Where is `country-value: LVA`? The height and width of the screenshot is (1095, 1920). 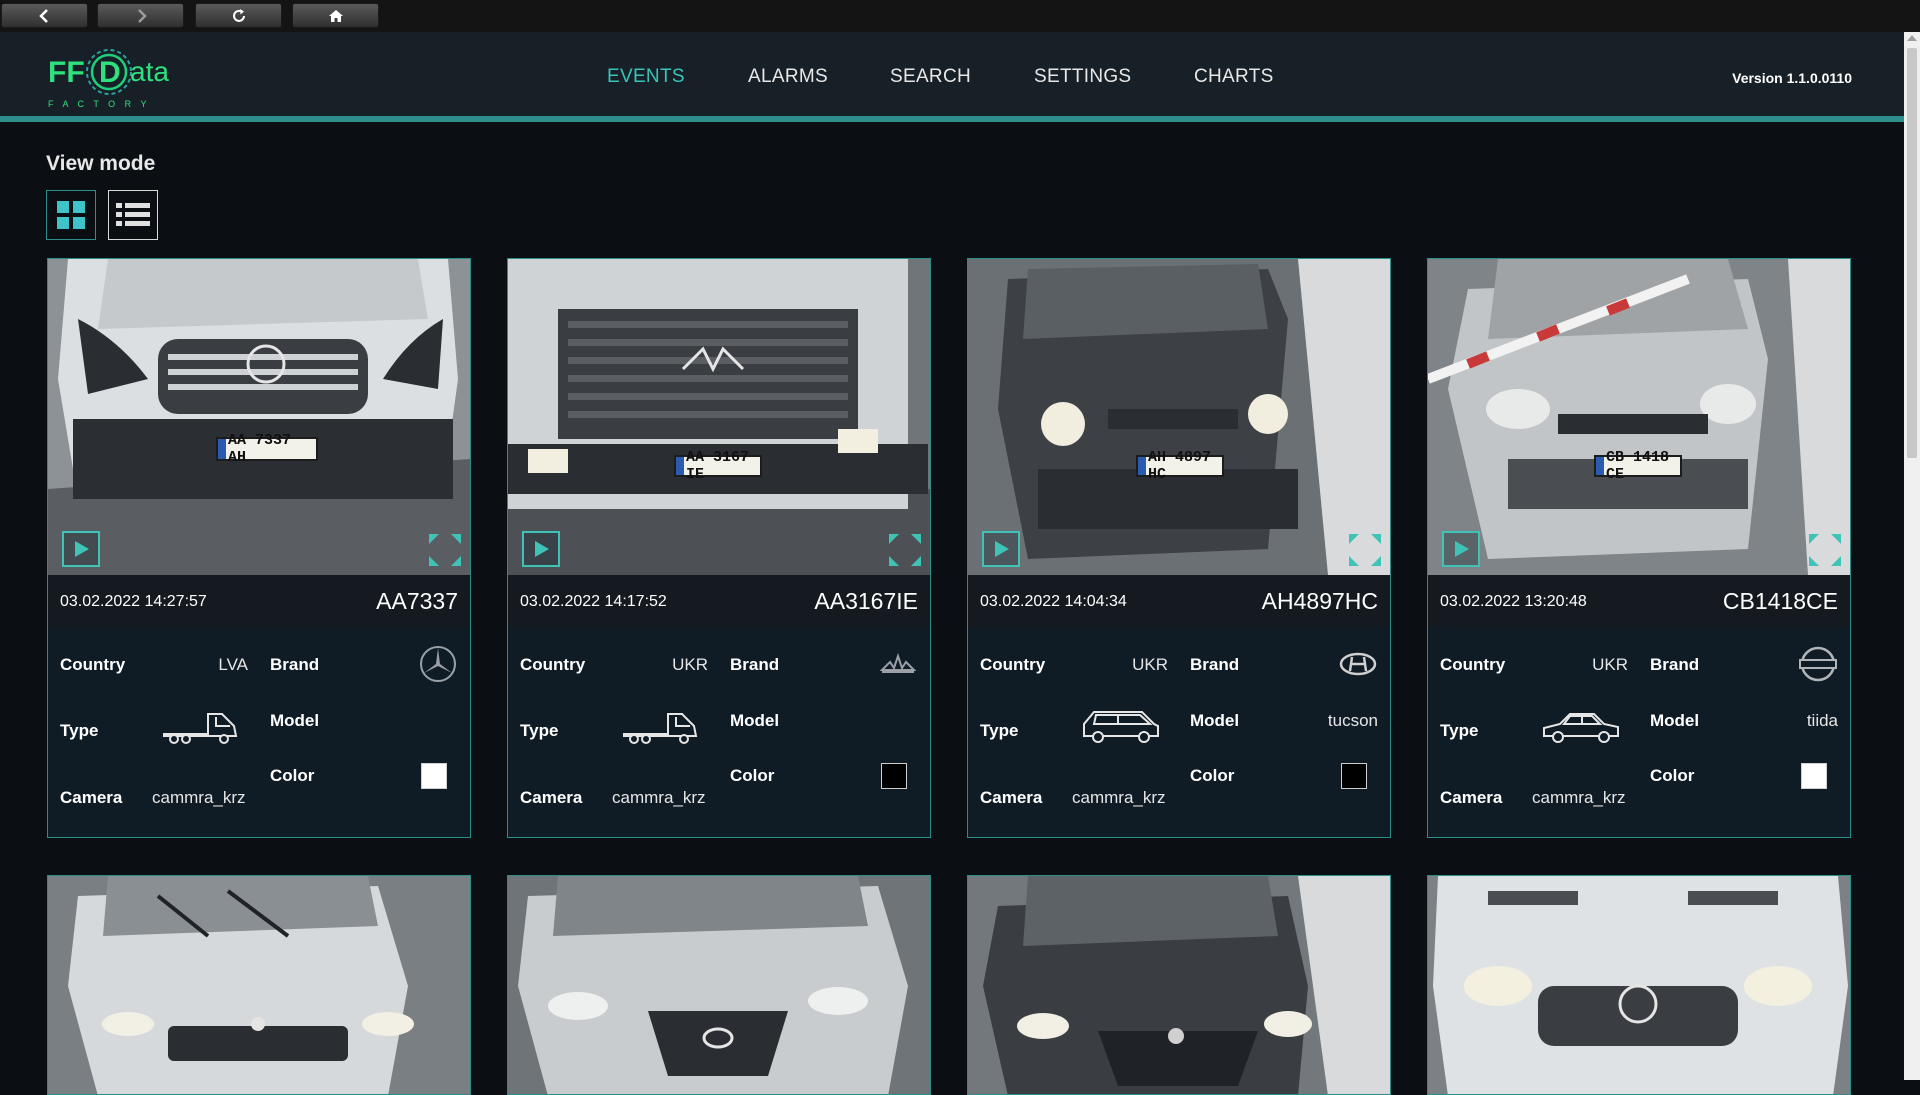
country-value: LVA is located at coordinates (233, 664).